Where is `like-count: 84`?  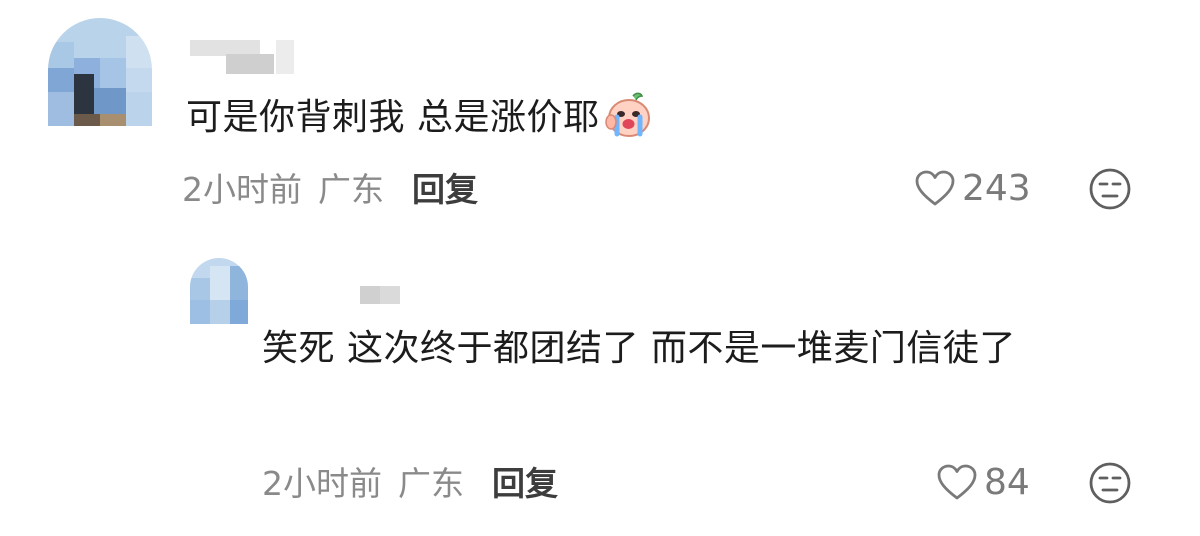 like-count: 84 is located at coordinates (1007, 482).